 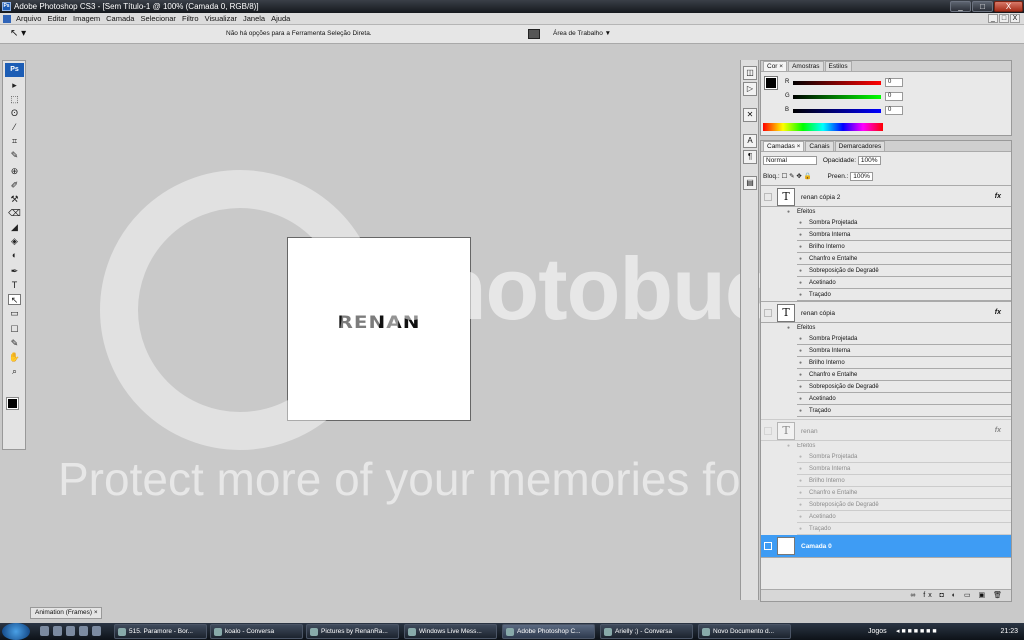 What do you see at coordinates (14, 255) in the screenshot?
I see `dodge-tool-icon: ◐` at bounding box center [14, 255].